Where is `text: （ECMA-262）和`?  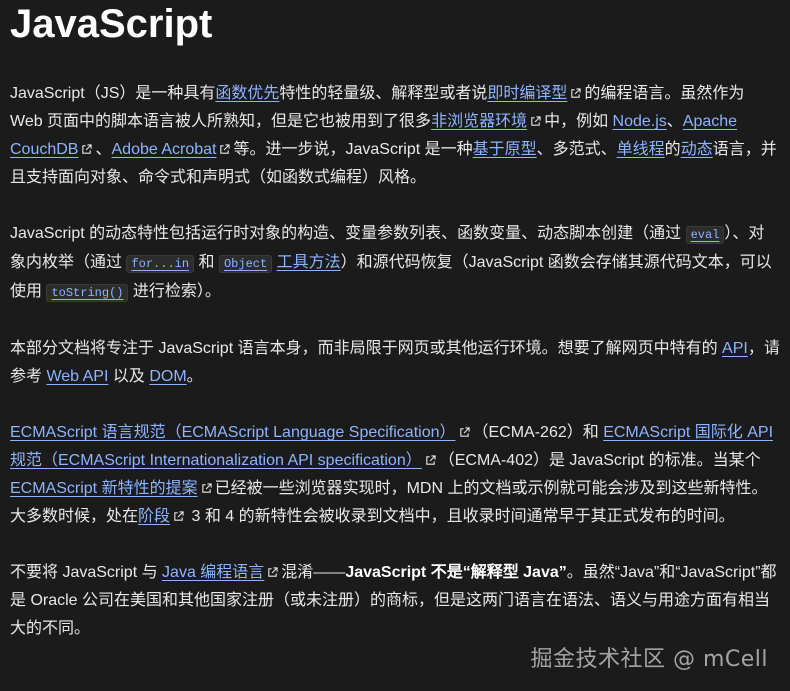 text: （ECMA-262）和 is located at coordinates (538, 432).